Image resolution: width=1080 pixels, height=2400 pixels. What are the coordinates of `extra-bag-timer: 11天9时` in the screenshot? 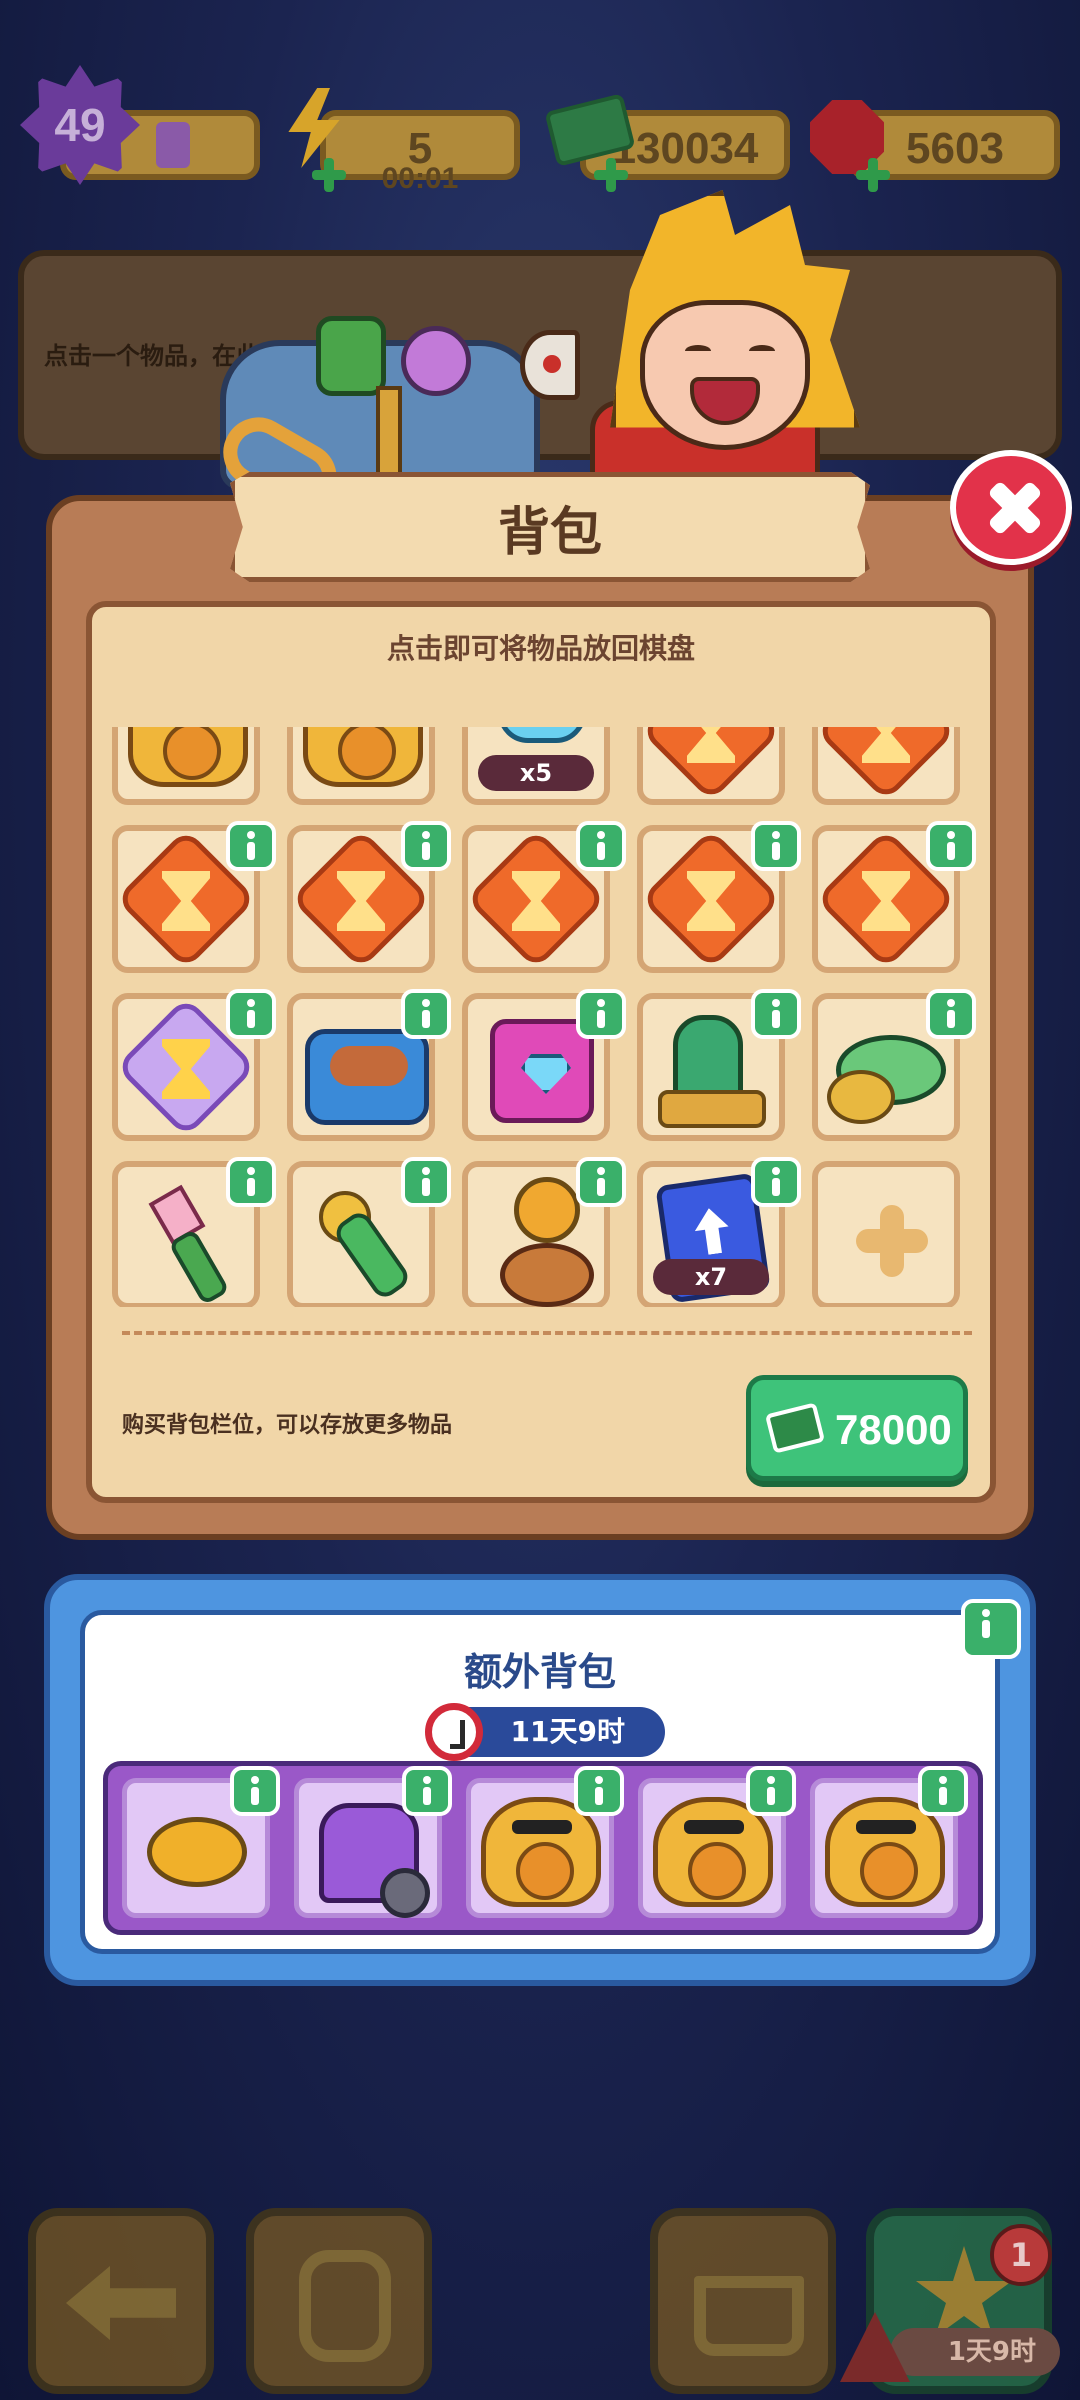 It's located at (545, 1732).